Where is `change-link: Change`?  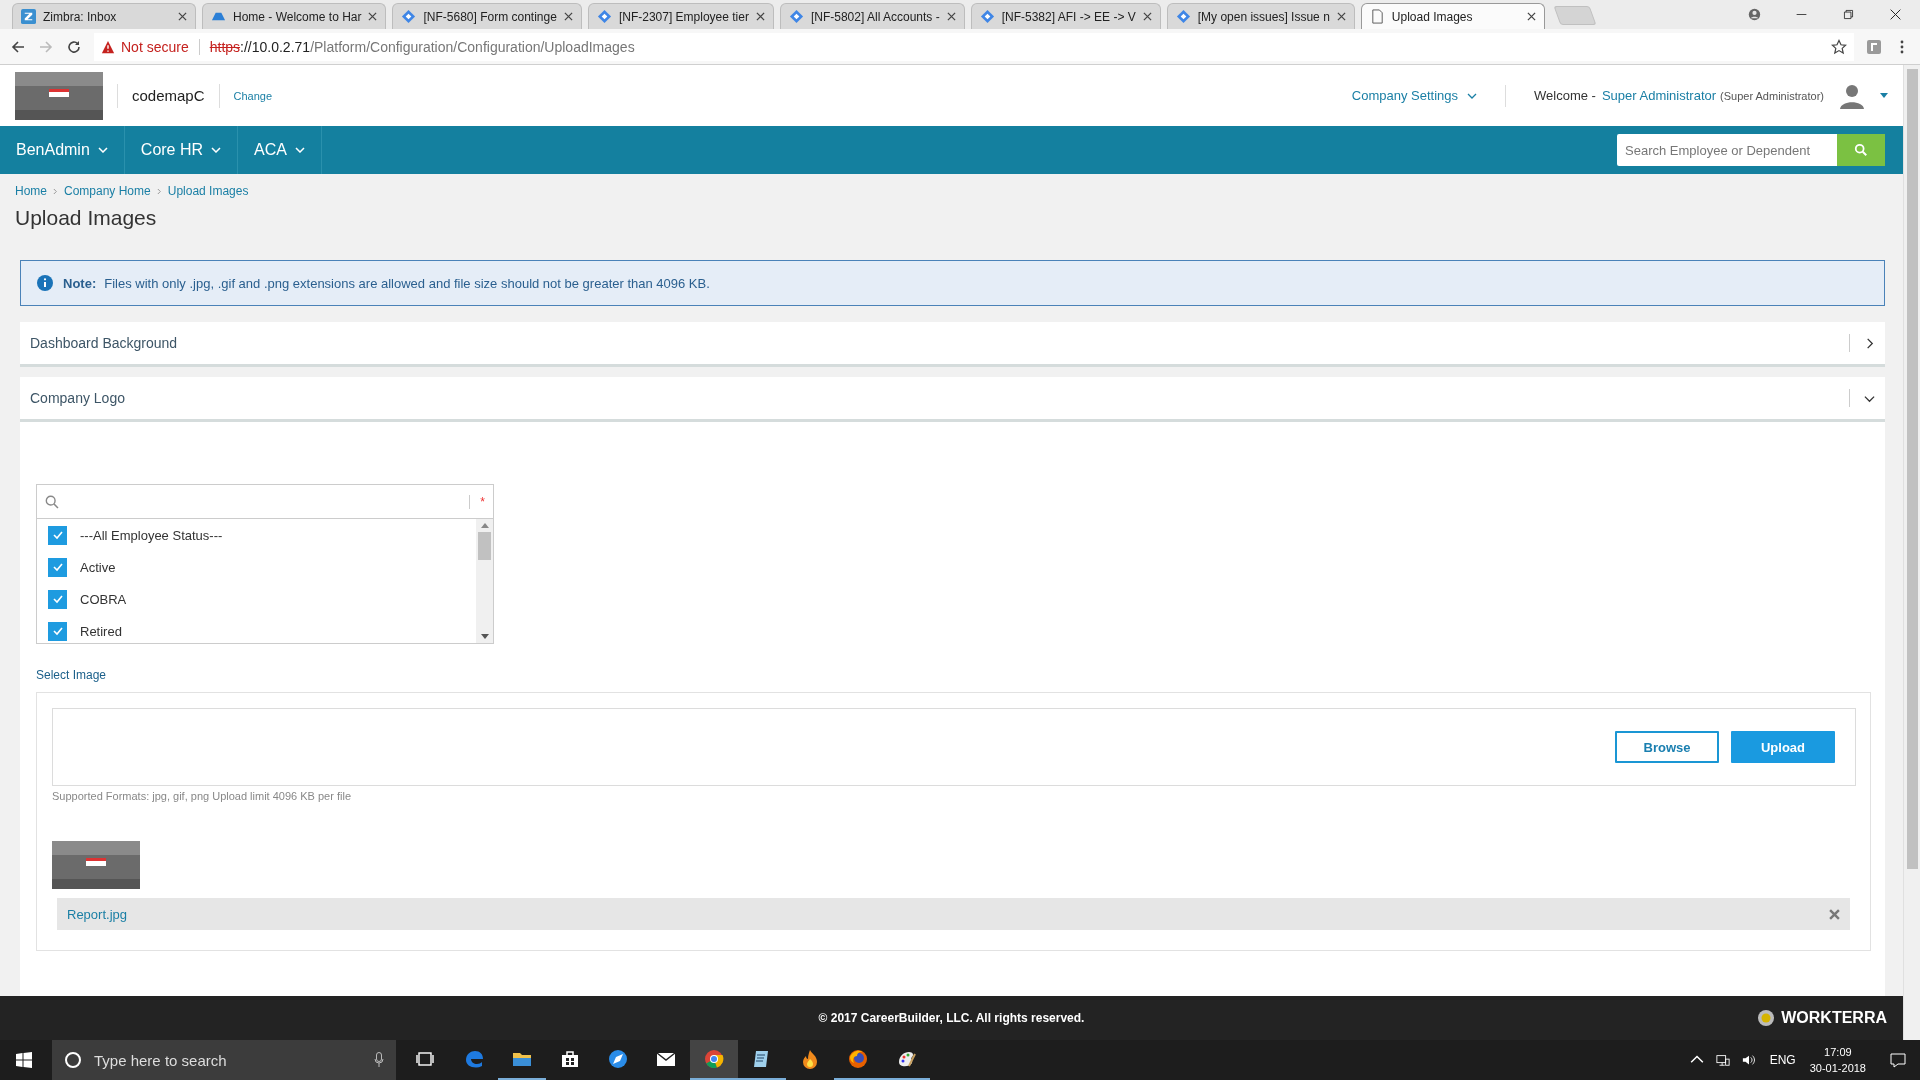
change-link: Change is located at coordinates (253, 95).